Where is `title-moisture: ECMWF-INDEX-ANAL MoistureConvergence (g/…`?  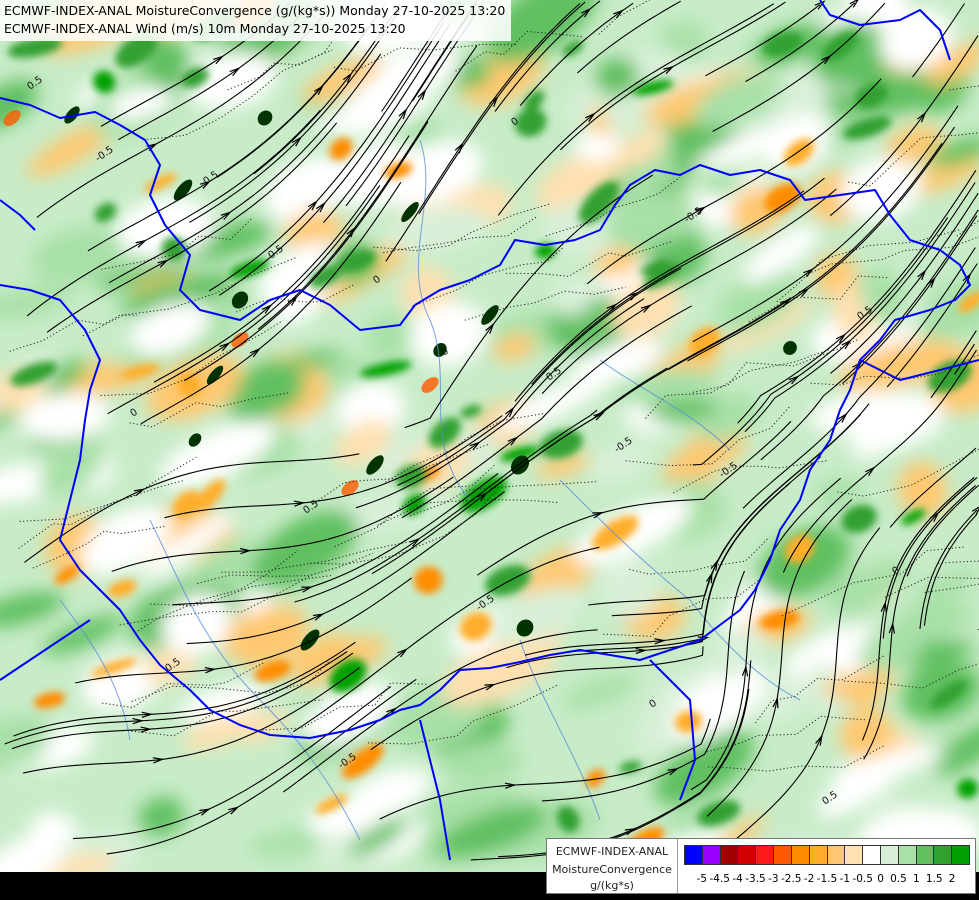
title-moisture: ECMWF-INDEX-ANAL MoistureConvergence (g/… is located at coordinates (255, 10).